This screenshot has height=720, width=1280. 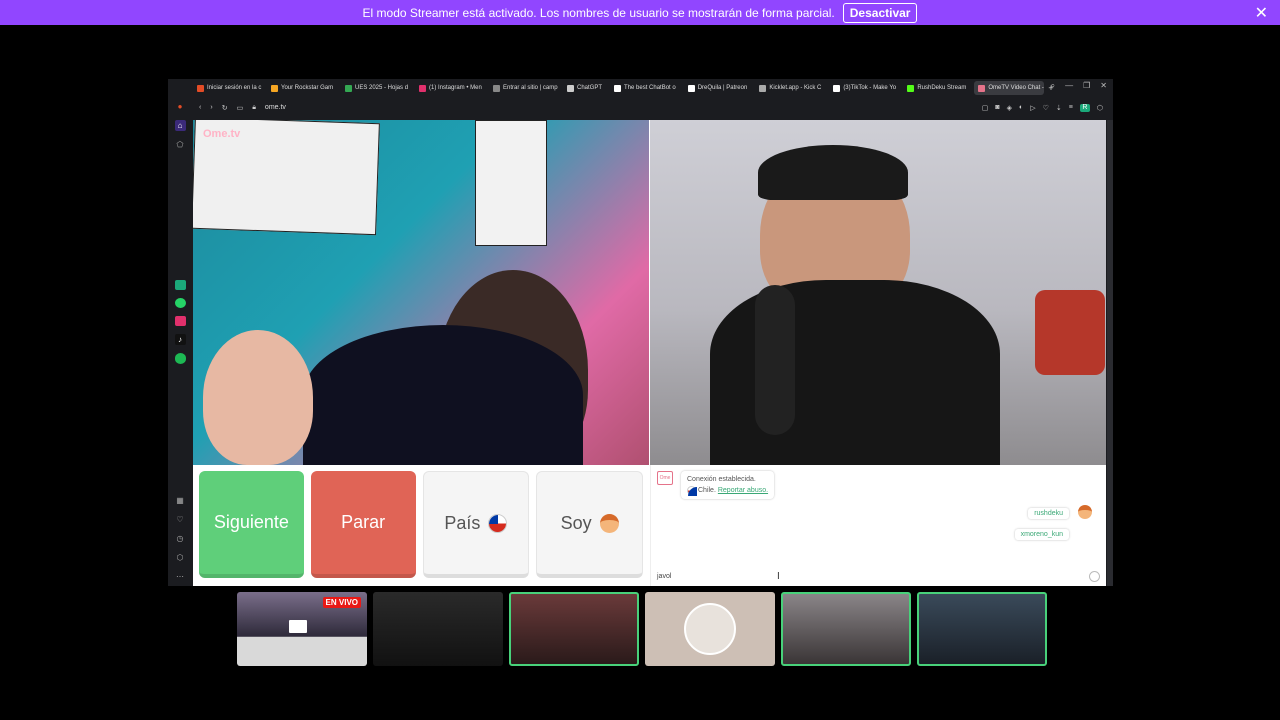 I want to click on back-icon: ‹, so click(x=200, y=107).